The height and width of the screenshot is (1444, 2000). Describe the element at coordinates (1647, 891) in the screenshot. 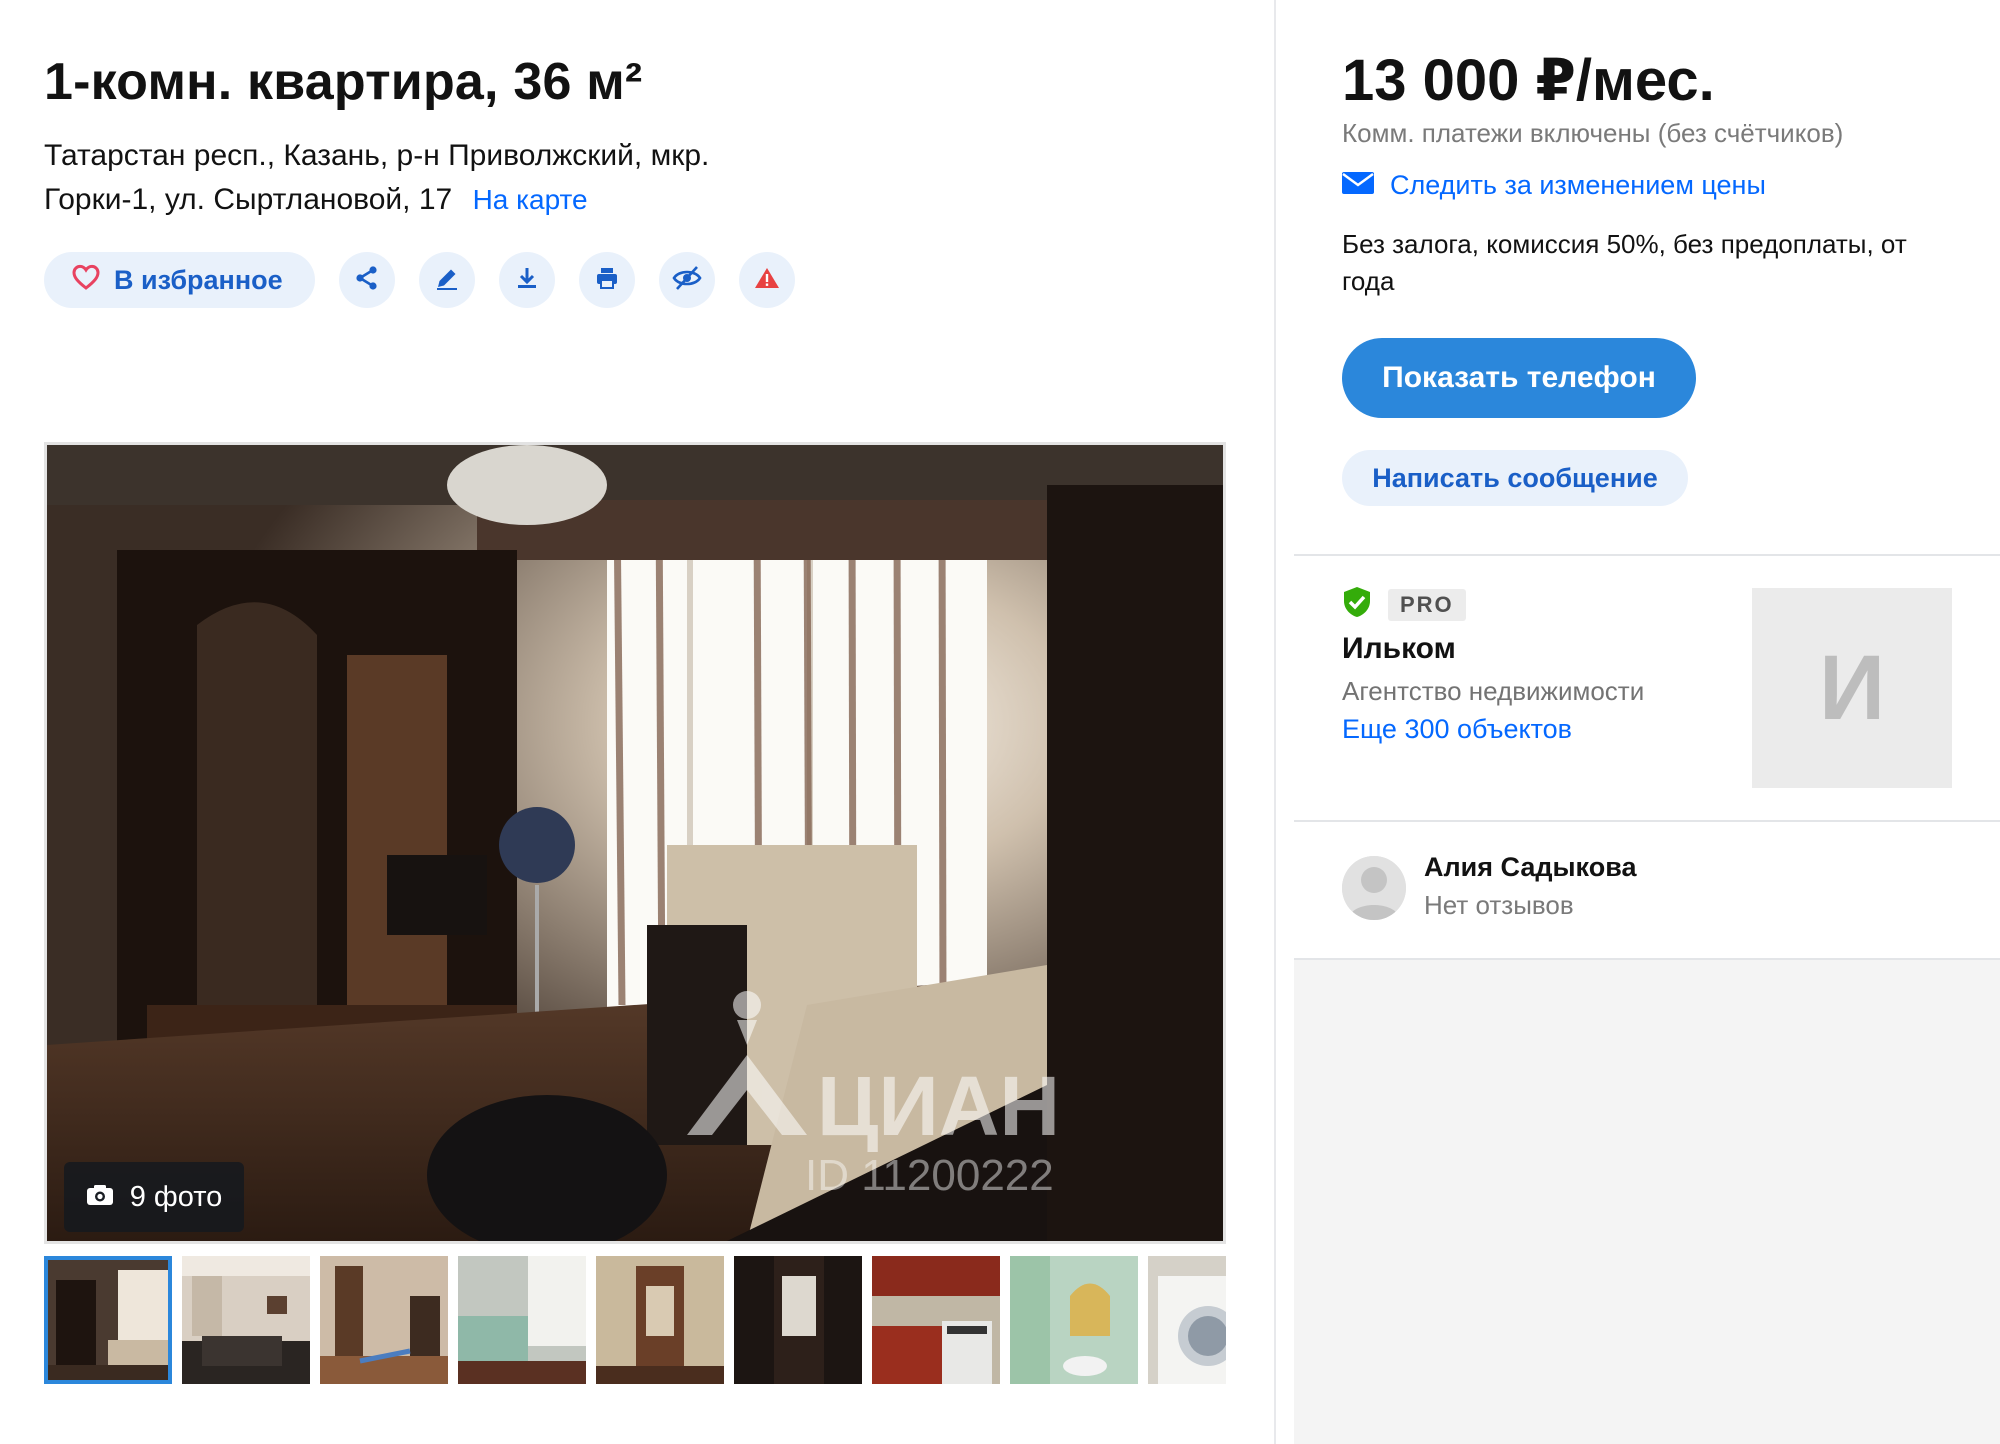

I see `agent-card: Алия Садыкова Нет отзывов` at that location.